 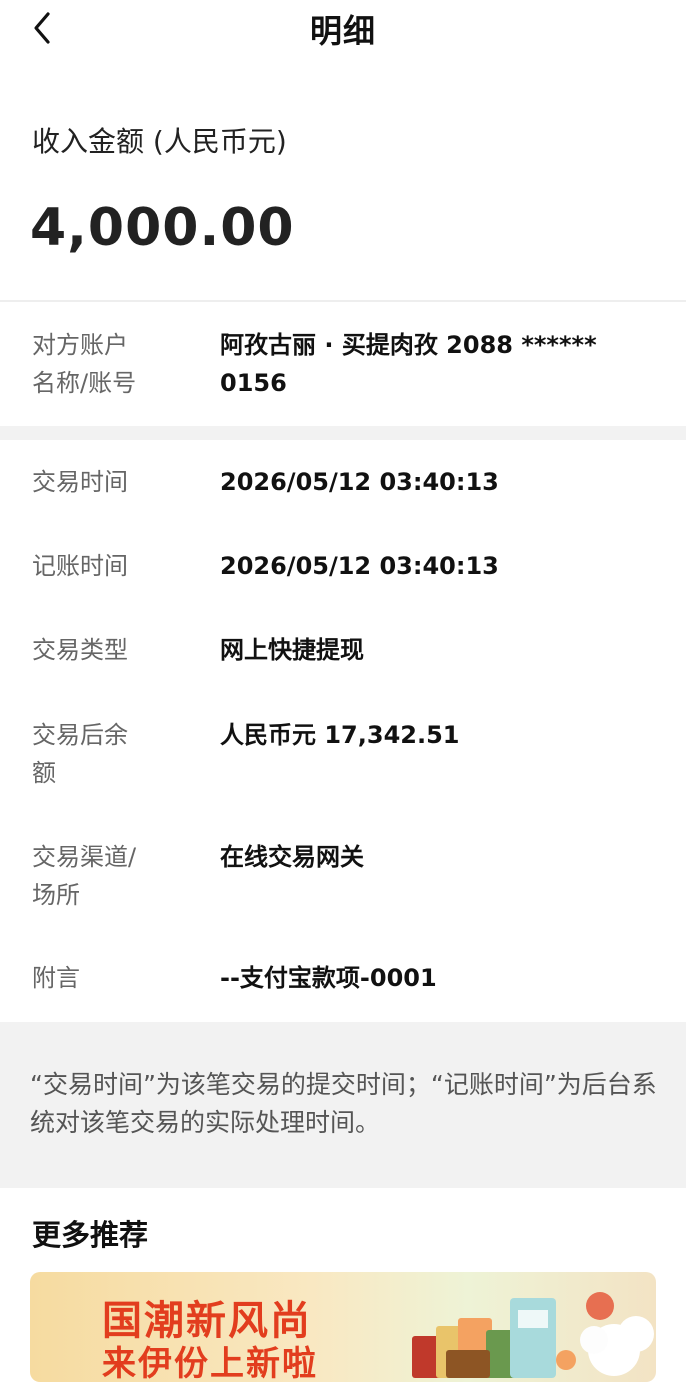 What do you see at coordinates (107, 364) in the screenshot?
I see `counterparty-label: 对方账户 名称/账号` at bounding box center [107, 364].